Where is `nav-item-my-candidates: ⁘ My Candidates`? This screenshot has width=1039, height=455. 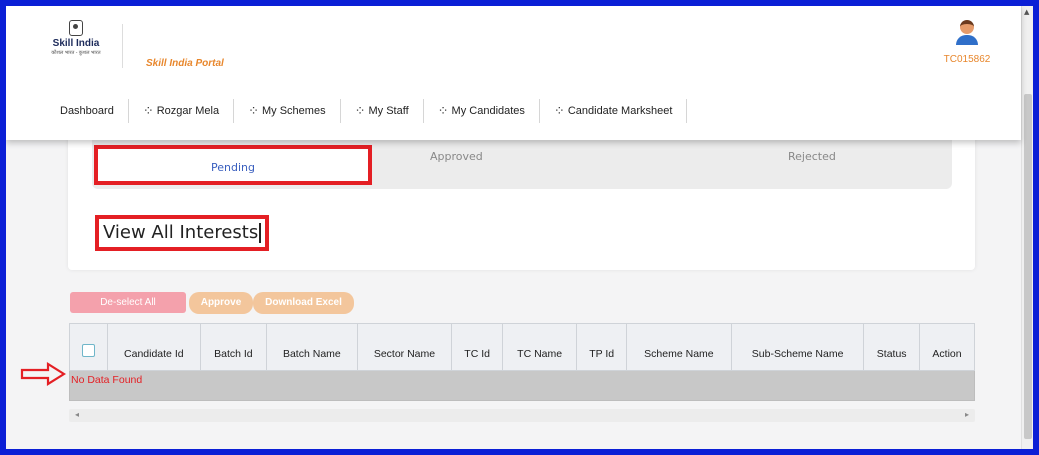 nav-item-my-candidates: ⁘ My Candidates is located at coordinates (481, 111).